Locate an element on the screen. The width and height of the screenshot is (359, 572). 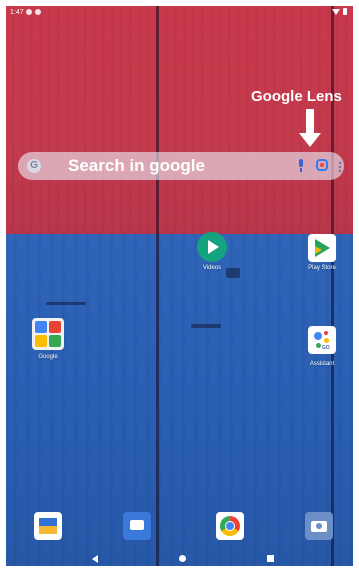
wifi-icon is located at coordinates (336, 11).